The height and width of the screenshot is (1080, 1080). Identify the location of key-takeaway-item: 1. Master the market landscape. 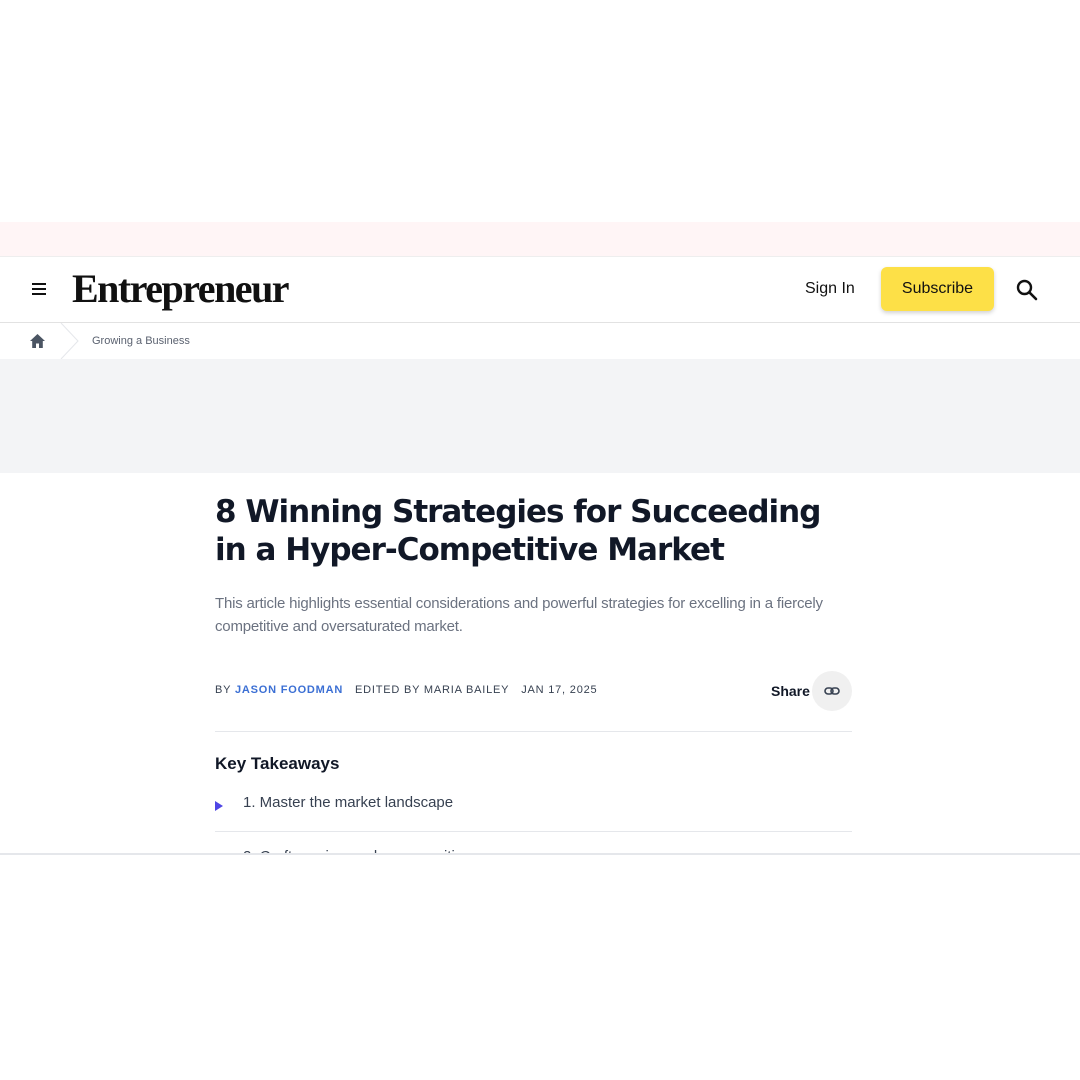
(533, 809).